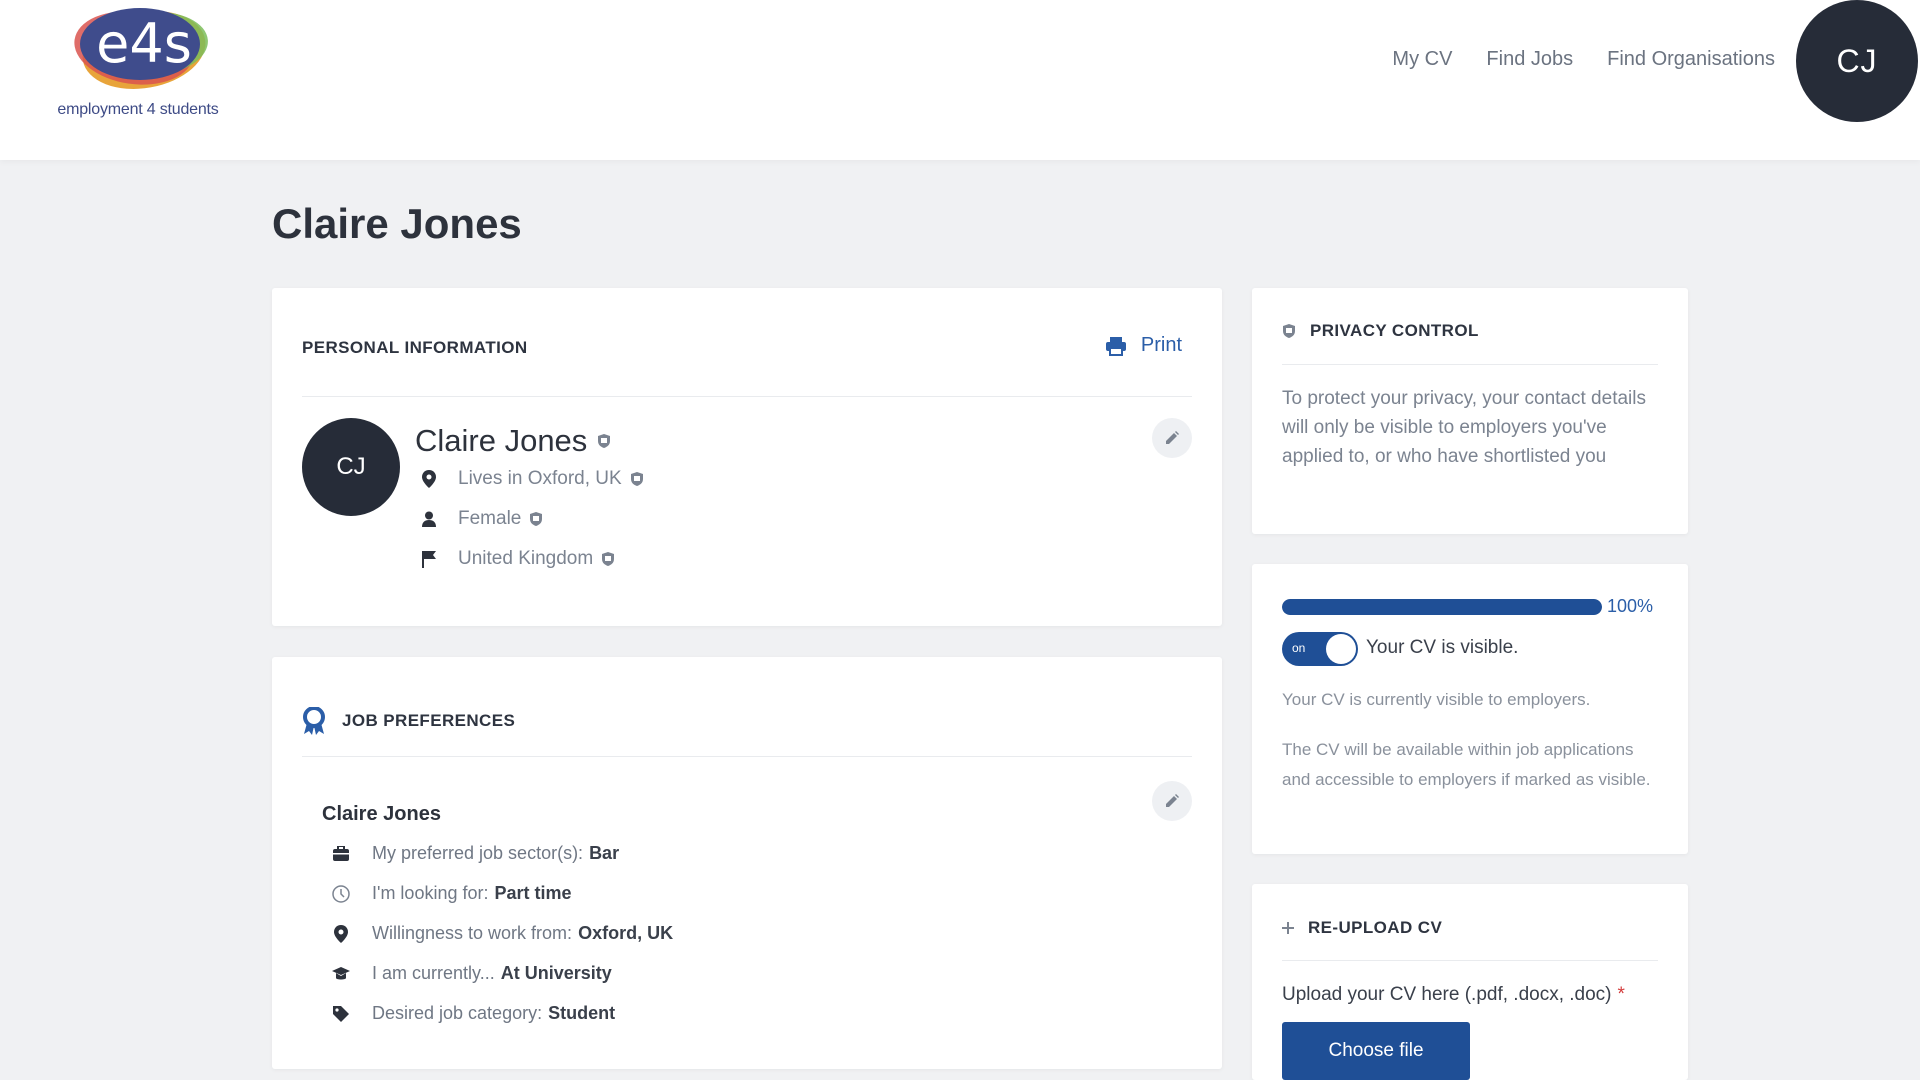 This screenshot has height=1080, width=1920. What do you see at coordinates (1375, 927) in the screenshot?
I see `reupload-heading: RE-UPLOAD CV` at bounding box center [1375, 927].